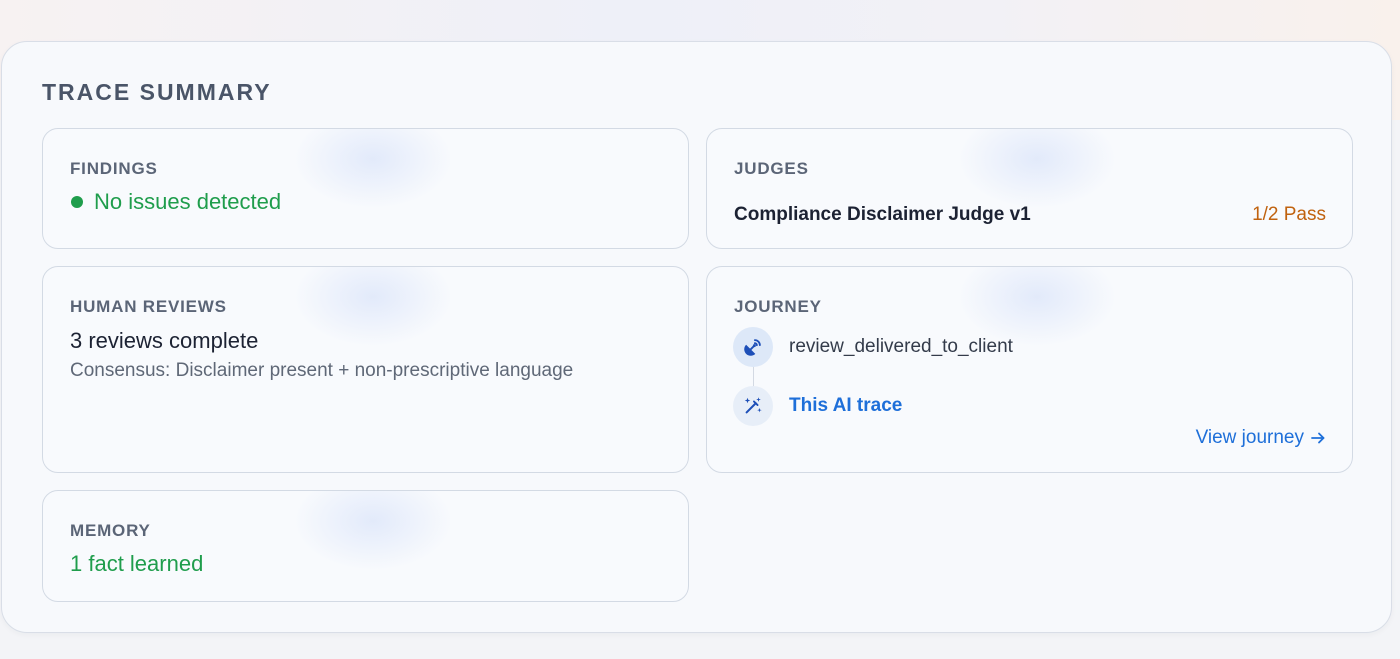 Image resolution: width=1400 pixels, height=659 pixels. I want to click on magic-wand-sparkles-icon, so click(753, 406).